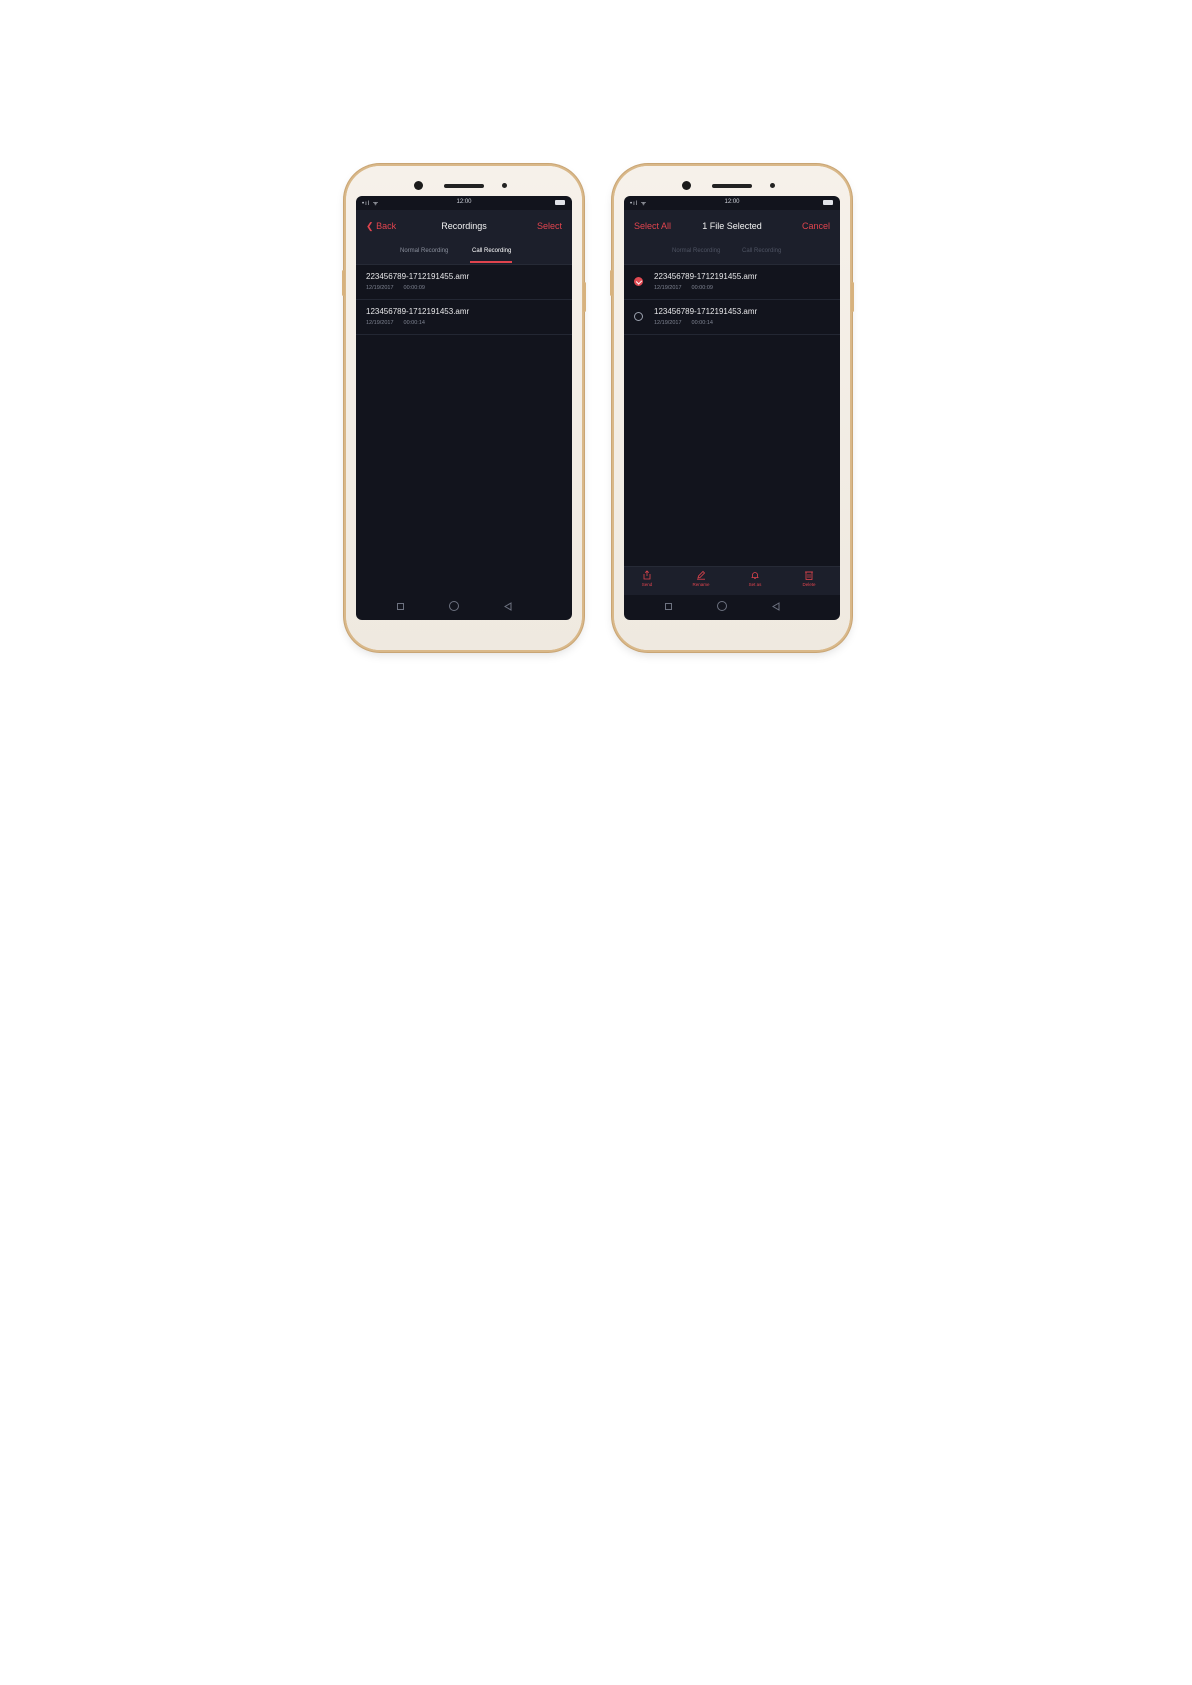 The image size is (1192, 1685). I want to click on send-label: Send, so click(647, 584).